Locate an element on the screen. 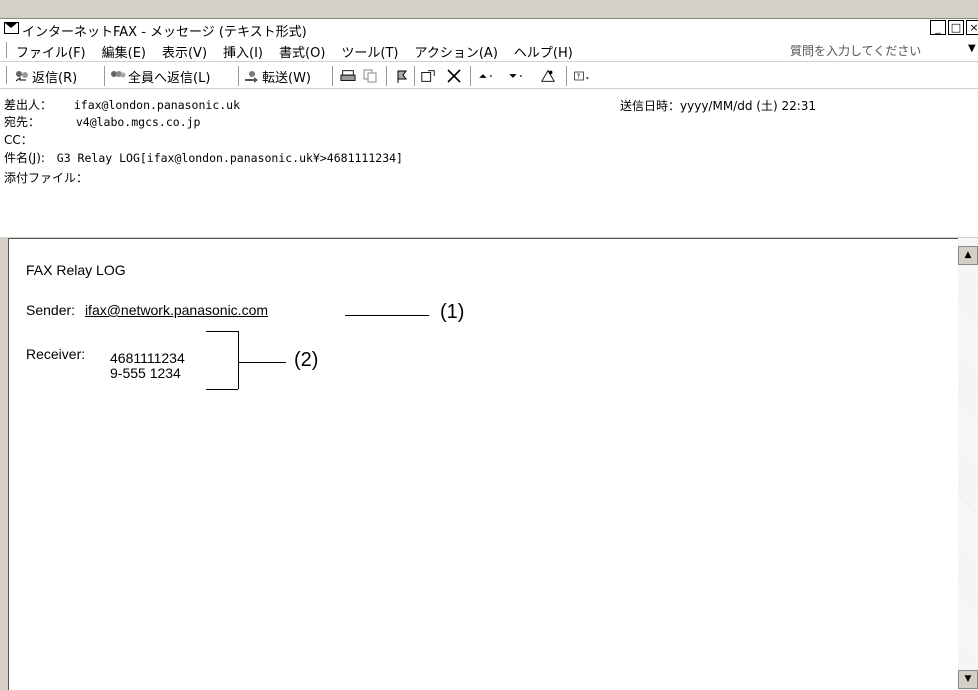  menu-edit: 編集(E) is located at coordinates (124, 51).